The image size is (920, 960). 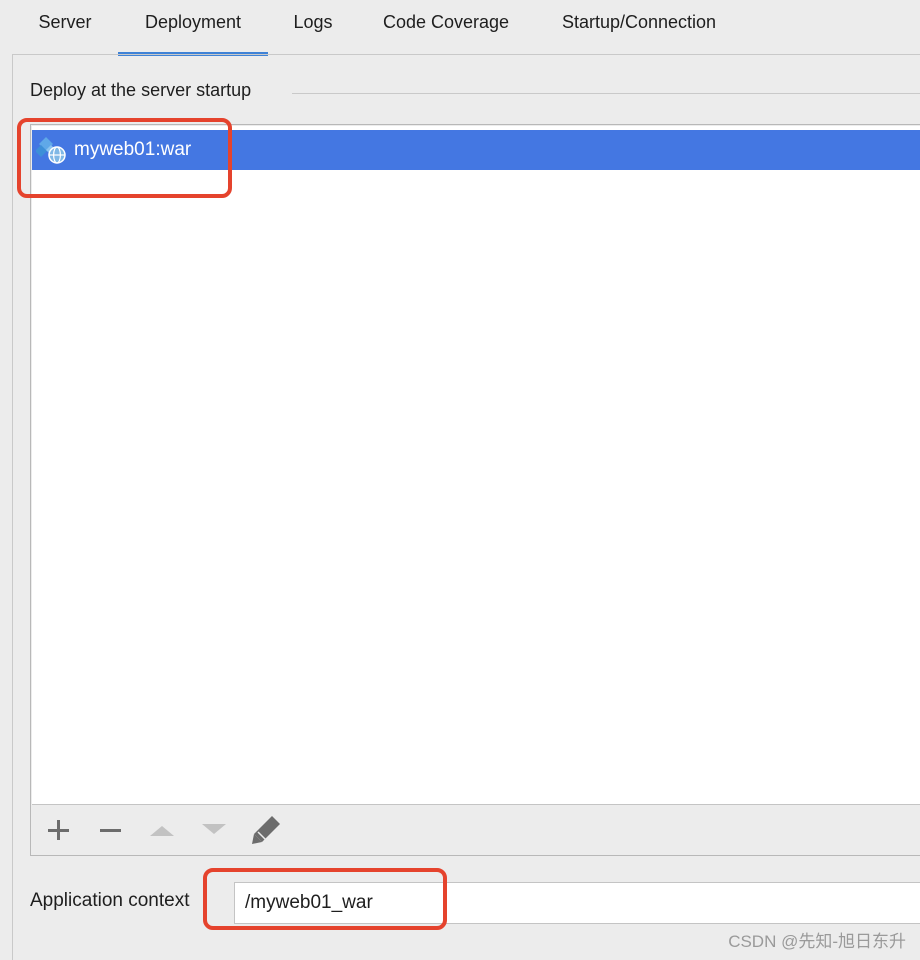 What do you see at coordinates (266, 830) in the screenshot?
I see `edit-pencil-icon` at bounding box center [266, 830].